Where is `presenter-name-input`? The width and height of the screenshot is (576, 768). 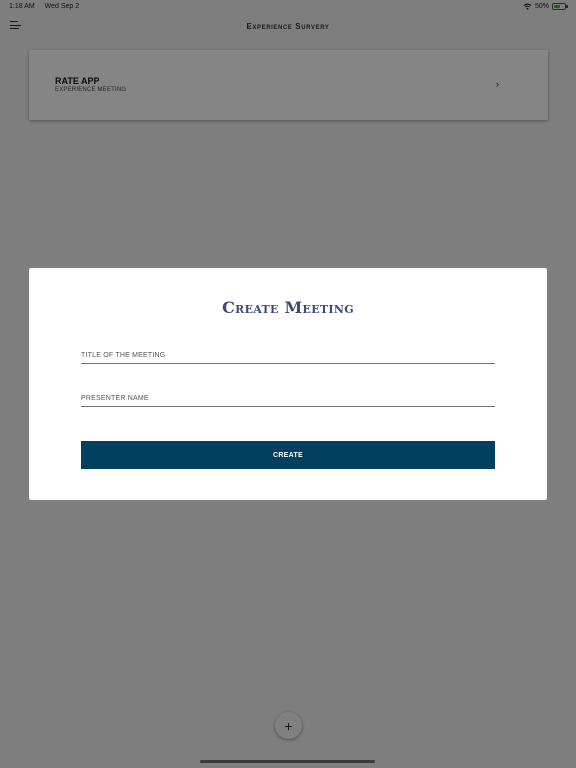 presenter-name-input is located at coordinates (288, 398).